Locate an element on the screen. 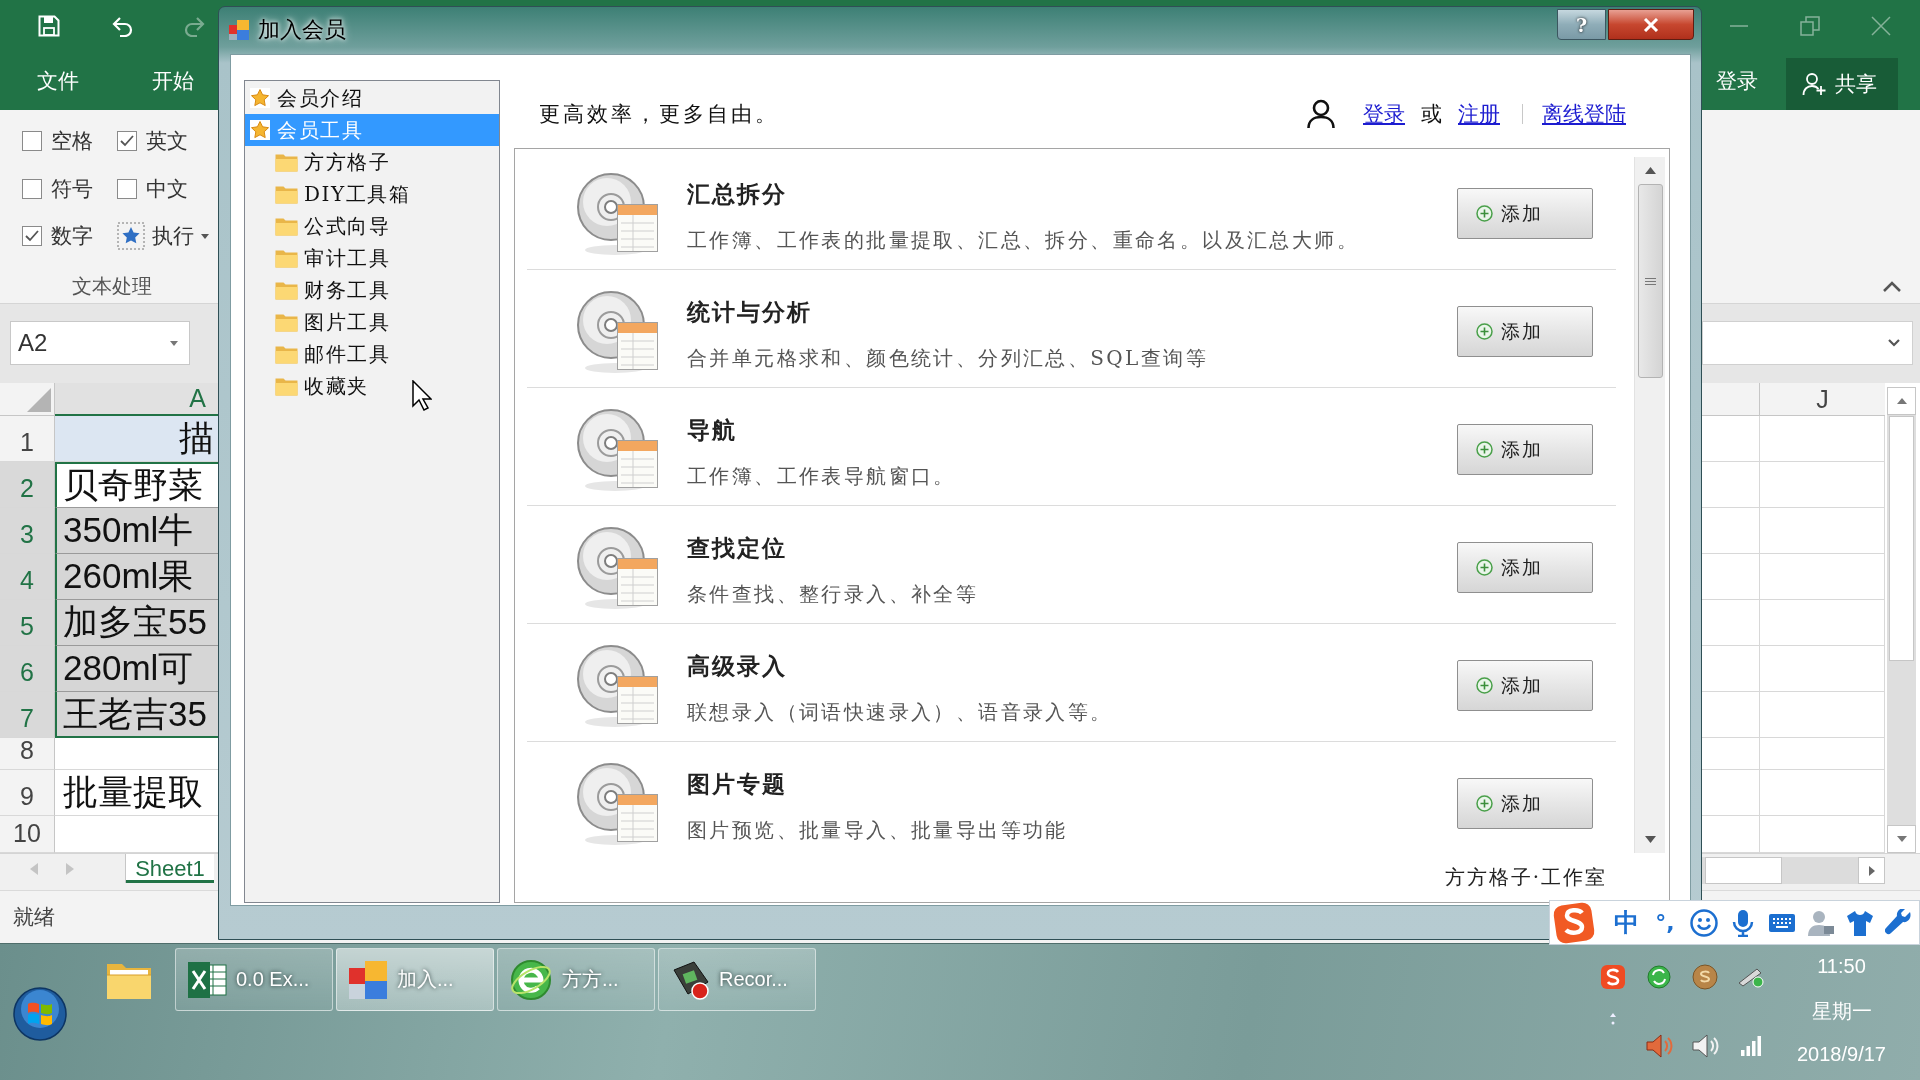 Image resolution: width=1920 pixels, height=1080 pixels. tree-item: 收藏夹 is located at coordinates (310, 386).